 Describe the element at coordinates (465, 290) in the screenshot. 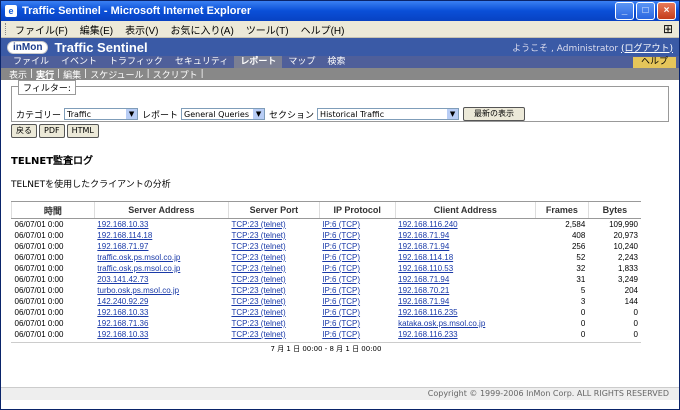

I see `cell-client-address: 192.168.70.21` at that location.